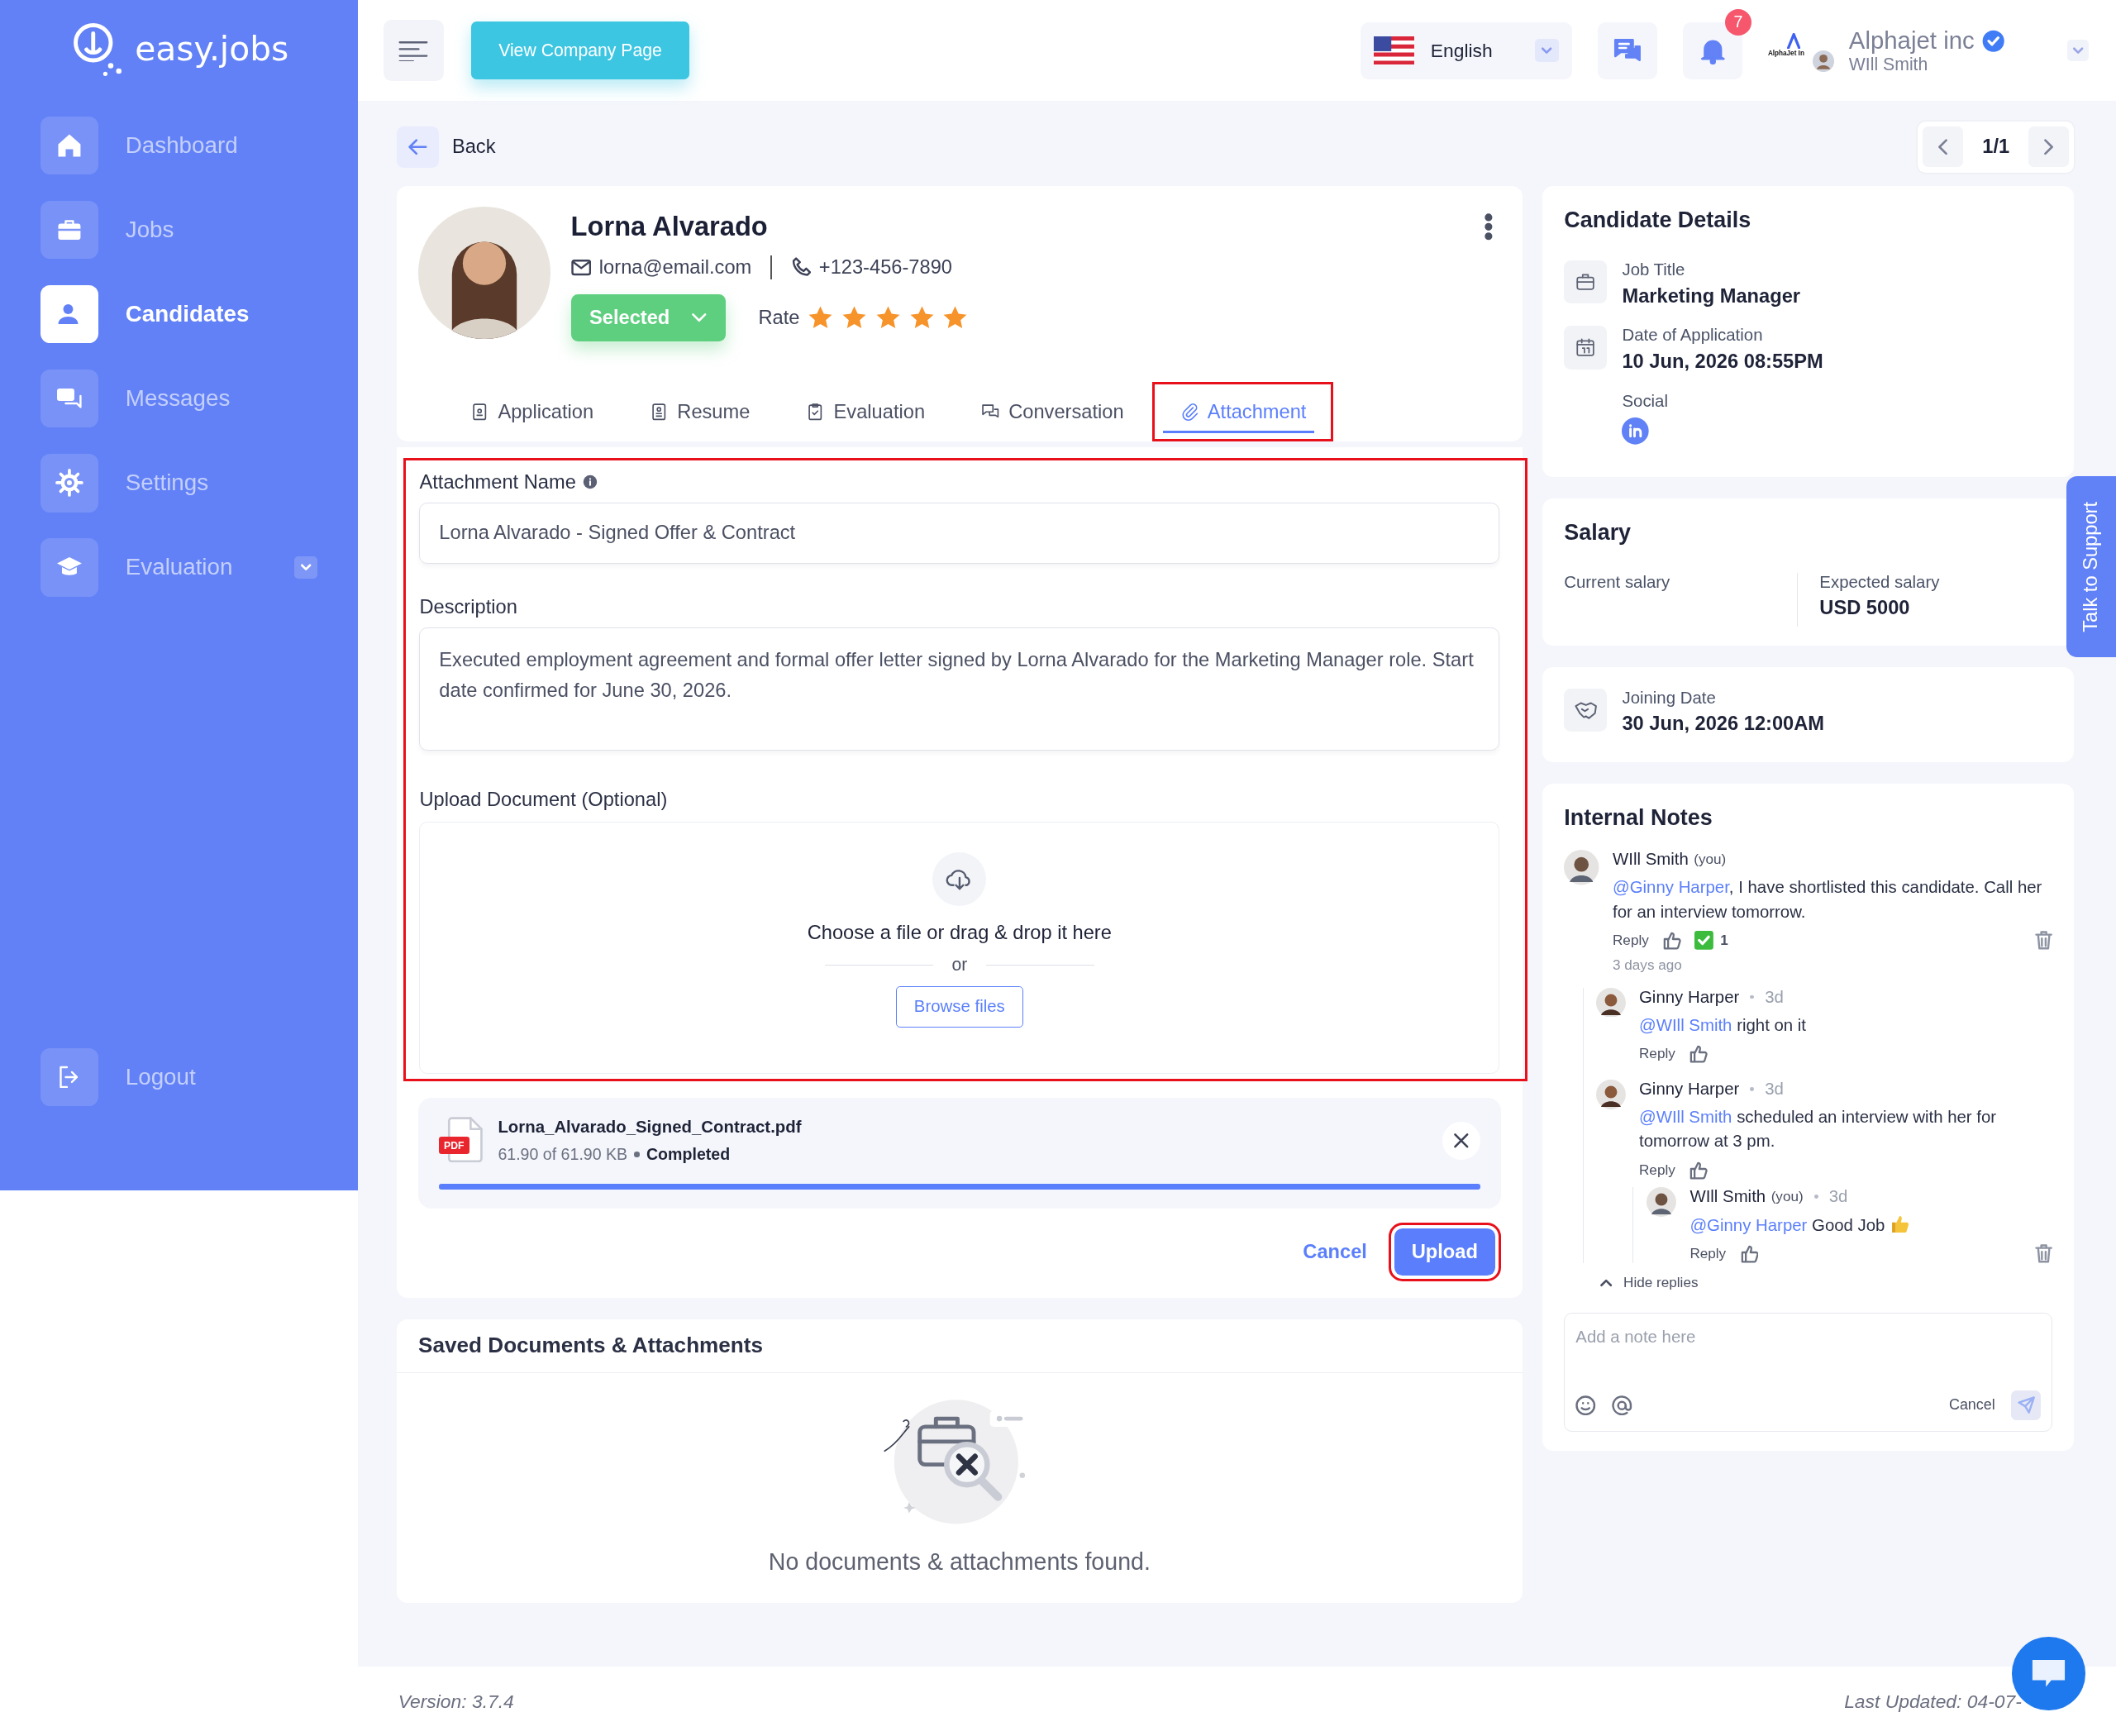 This screenshot has width=2116, height=1736. What do you see at coordinates (885, 267) in the screenshot?
I see `candidate-phone: +123-456-7890` at bounding box center [885, 267].